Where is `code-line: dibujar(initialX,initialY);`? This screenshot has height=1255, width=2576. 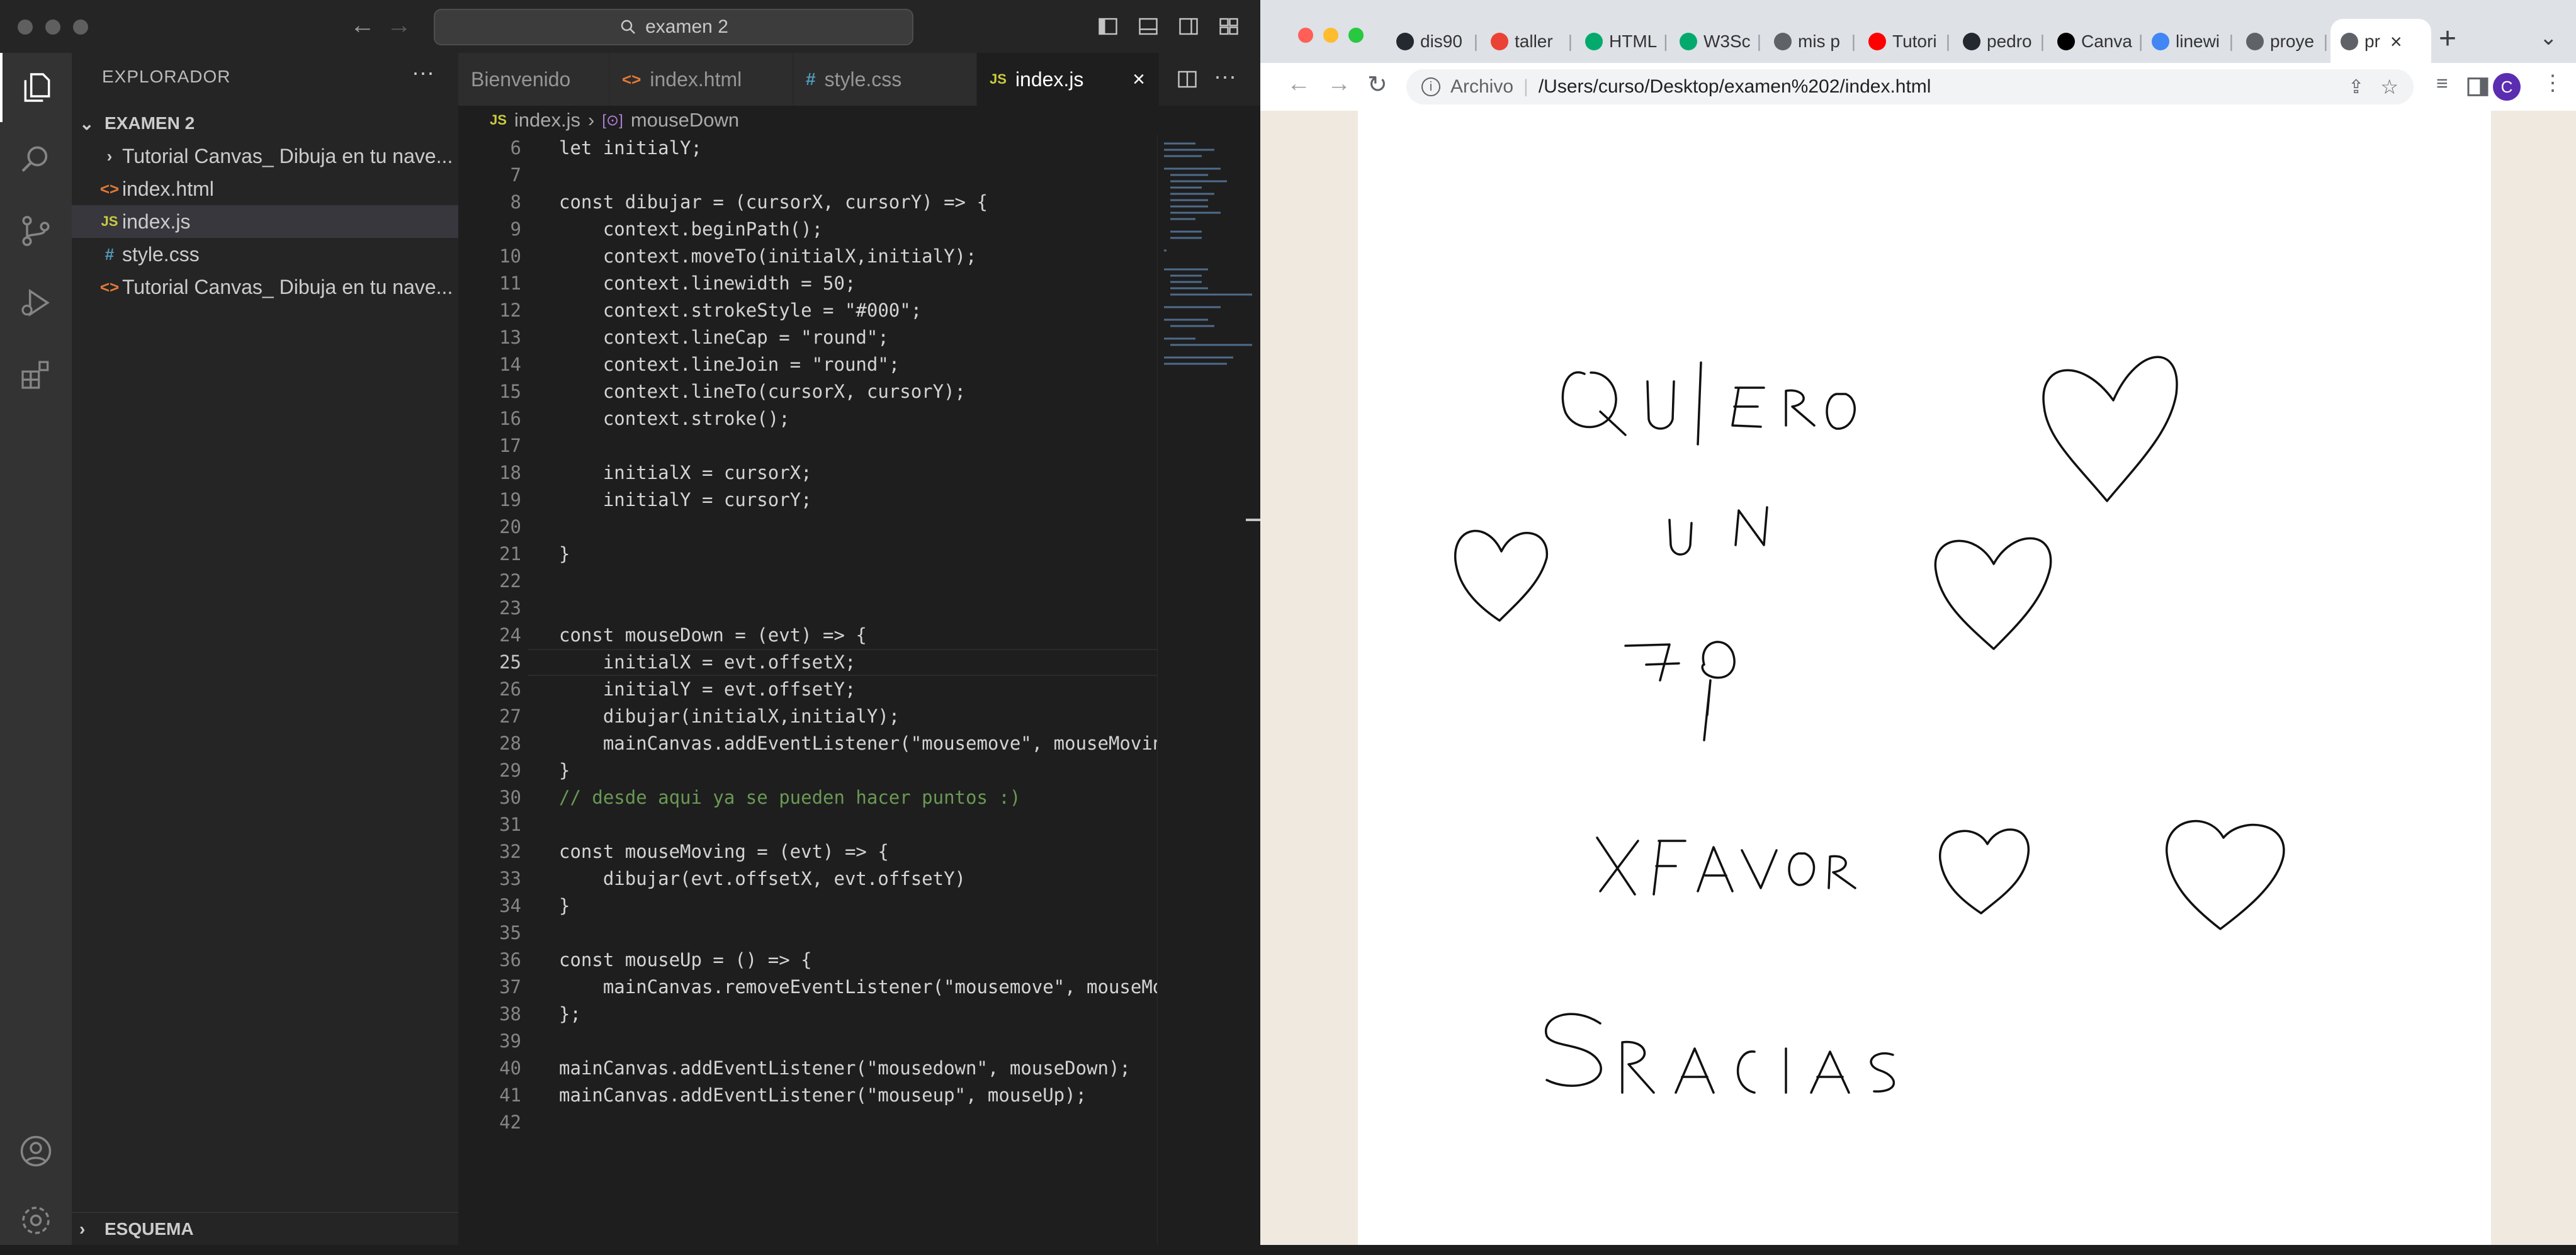
code-line: dibujar(initialX,initialY); is located at coordinates (729, 716).